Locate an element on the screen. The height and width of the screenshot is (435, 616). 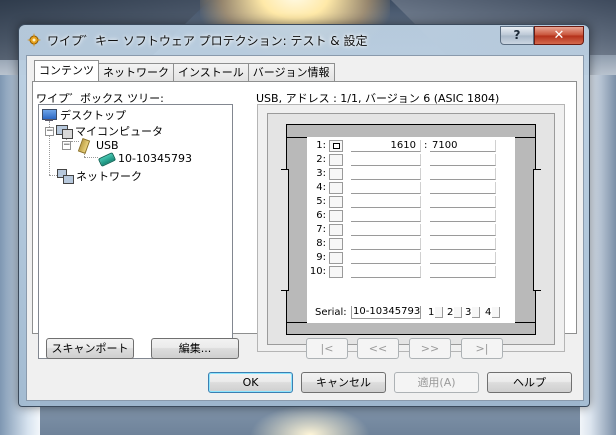
port-4-label: 4 is located at coordinates (488, 312).